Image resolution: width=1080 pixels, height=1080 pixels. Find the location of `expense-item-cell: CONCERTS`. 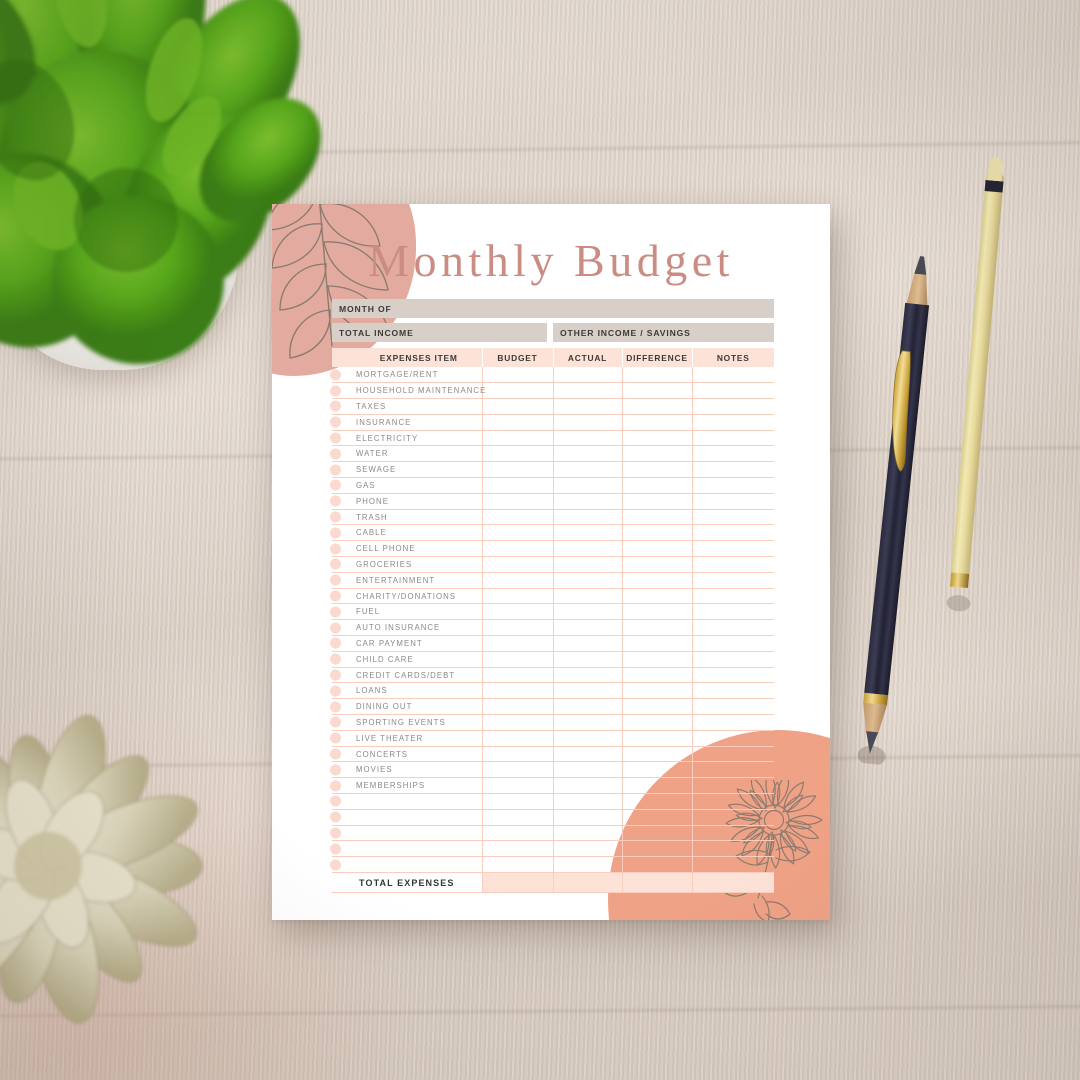

expense-item-cell: CONCERTS is located at coordinates (406, 754).